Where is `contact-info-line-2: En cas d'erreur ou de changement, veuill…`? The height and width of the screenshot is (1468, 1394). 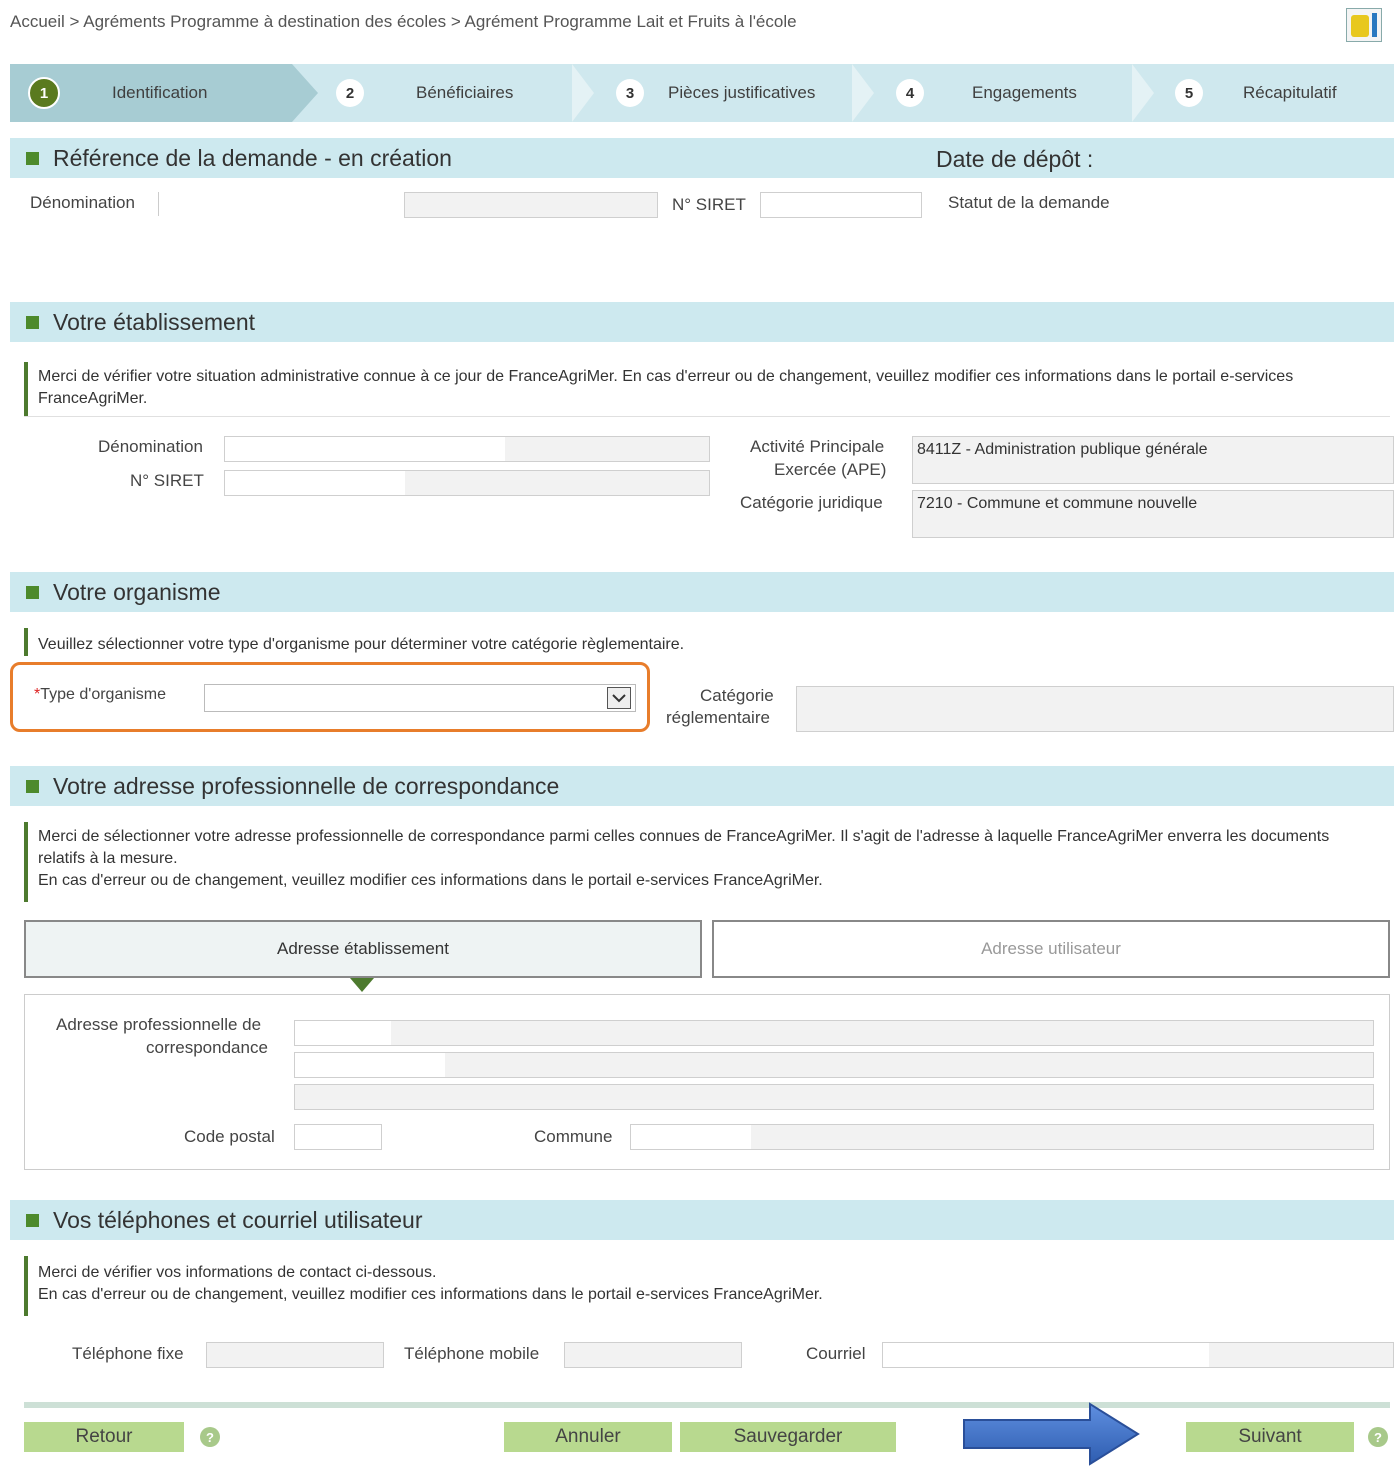 contact-info-line-2: En cas d'erreur ou de changement, veuill… is located at coordinates (430, 1294).